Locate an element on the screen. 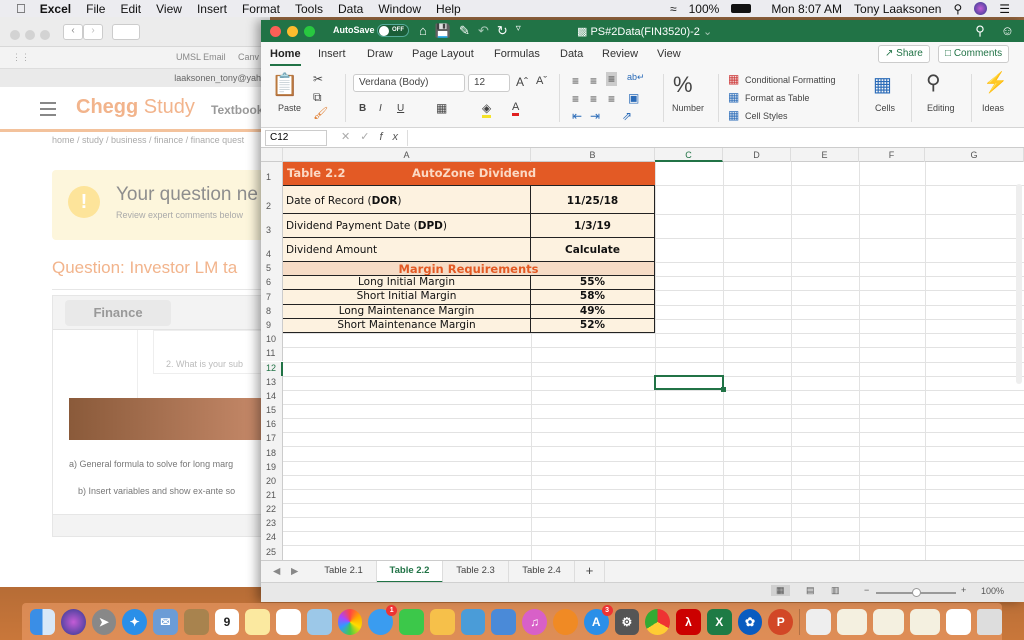 This screenshot has height=640, width=1024. home-icon: ⌂ is located at coordinates (423, 31).